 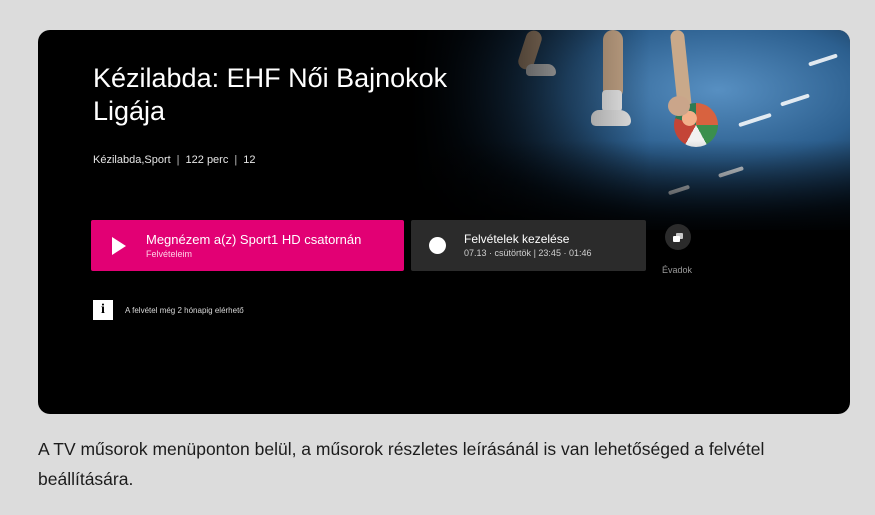 What do you see at coordinates (103, 310) in the screenshot?
I see `info-icon: i` at bounding box center [103, 310].